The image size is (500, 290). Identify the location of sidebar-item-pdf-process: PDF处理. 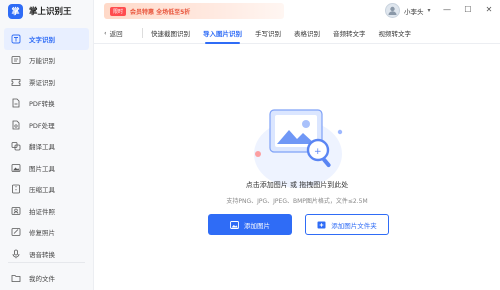
(46, 125).